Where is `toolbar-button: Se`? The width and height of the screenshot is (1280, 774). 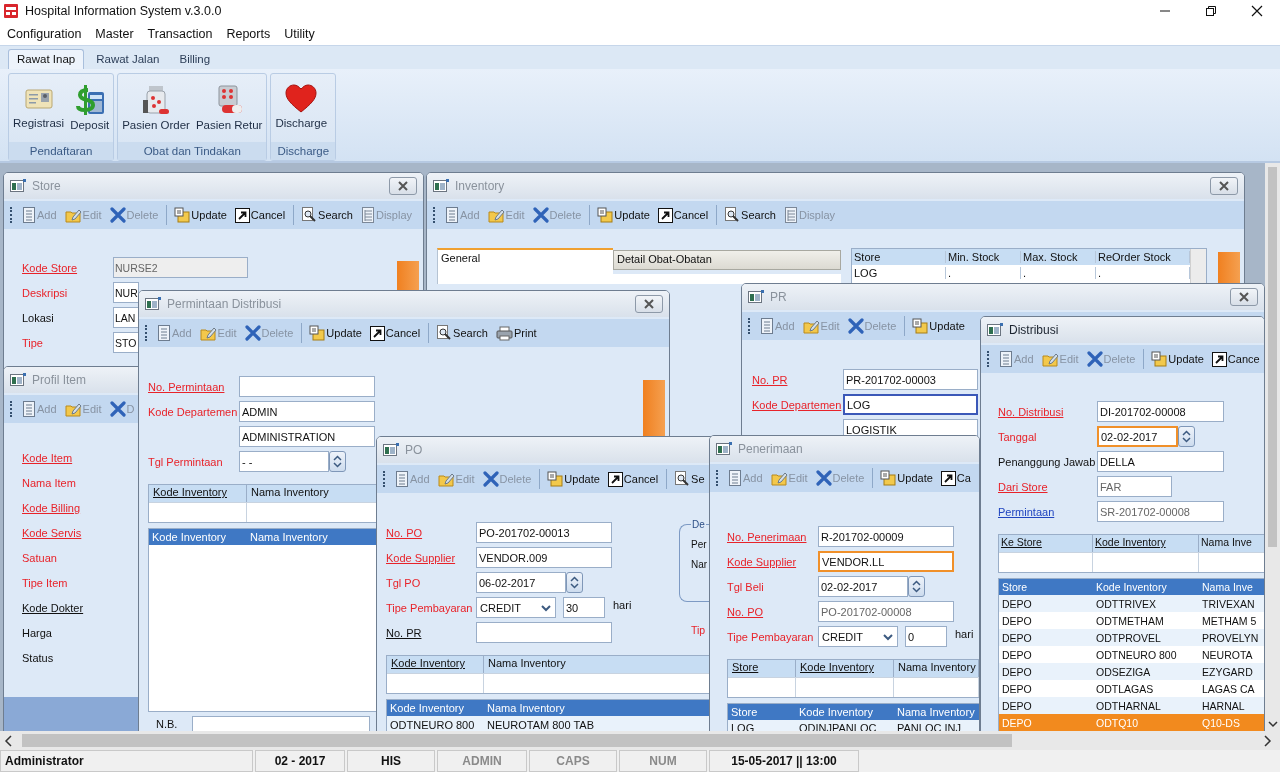
toolbar-button: Se is located at coordinates (685, 479).